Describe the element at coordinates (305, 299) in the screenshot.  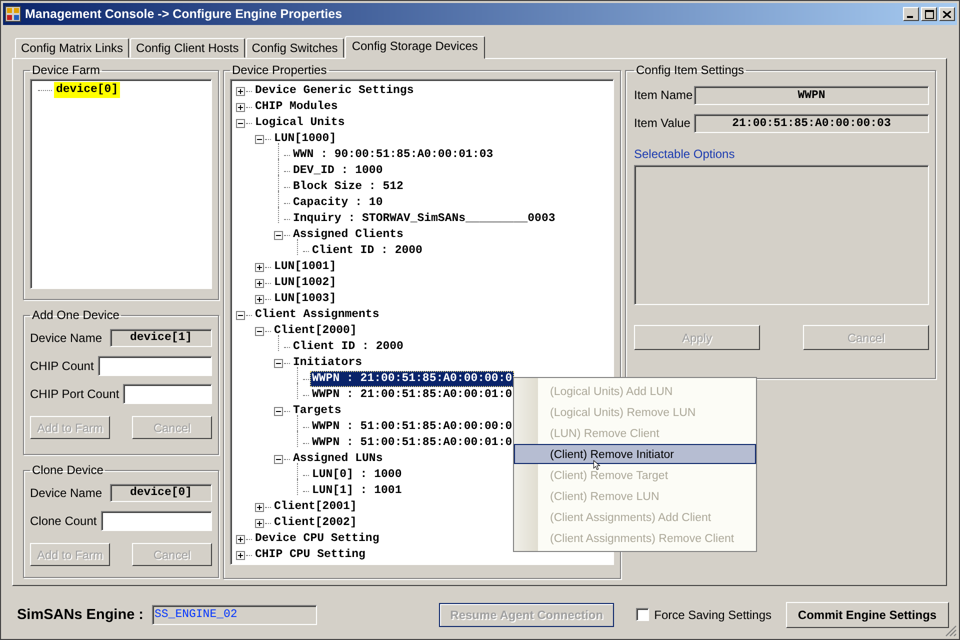
I see `tree-item: LUN[1003]` at that location.